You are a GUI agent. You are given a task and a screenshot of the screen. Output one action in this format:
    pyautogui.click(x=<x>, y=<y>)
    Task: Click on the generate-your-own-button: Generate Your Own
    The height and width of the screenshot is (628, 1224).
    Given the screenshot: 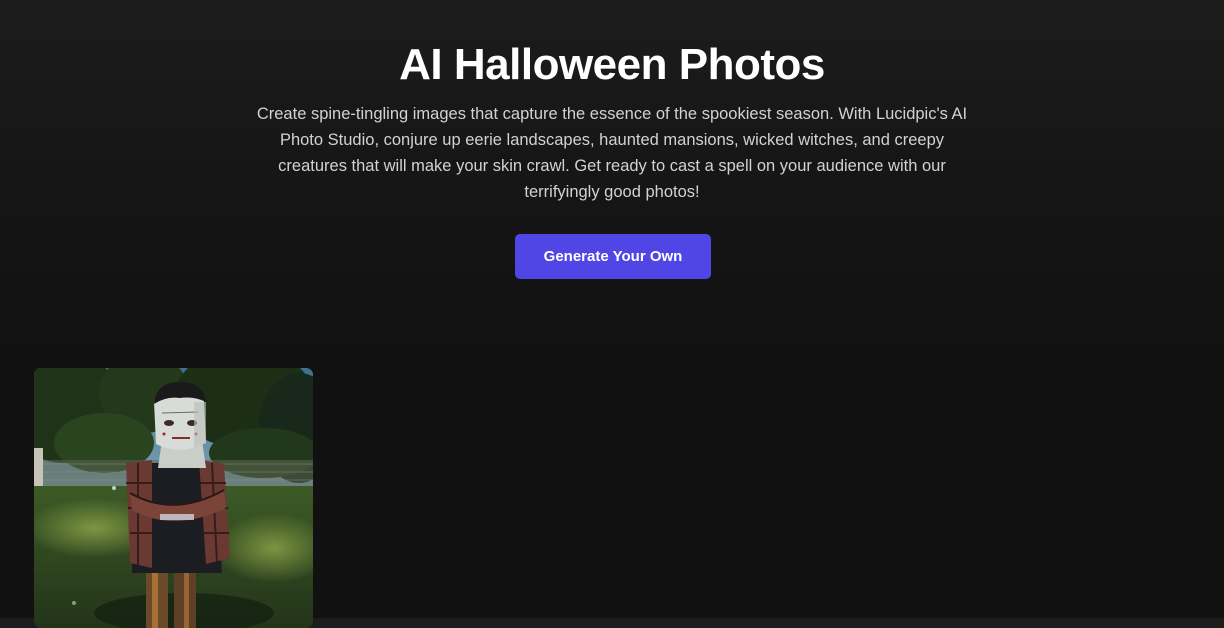 What is the action you would take?
    pyautogui.click(x=613, y=256)
    